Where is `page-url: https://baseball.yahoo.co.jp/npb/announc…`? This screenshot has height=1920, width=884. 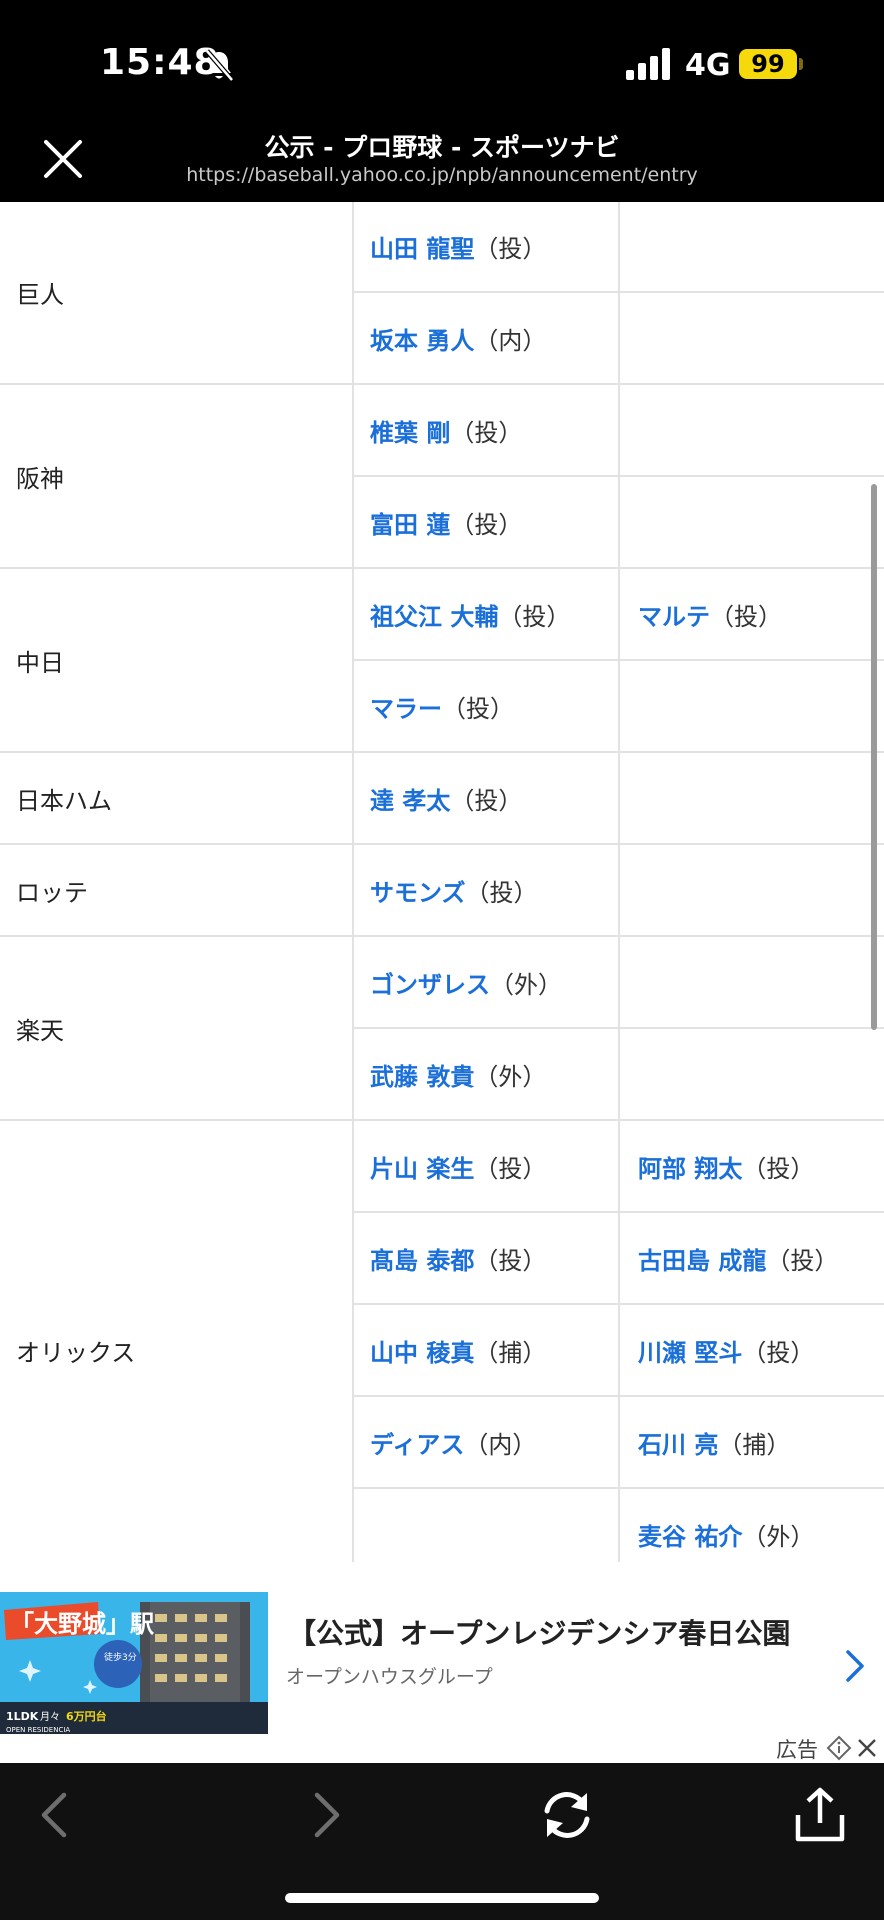 page-url: https://baseball.yahoo.co.jp/npb/announc… is located at coordinates (442, 175).